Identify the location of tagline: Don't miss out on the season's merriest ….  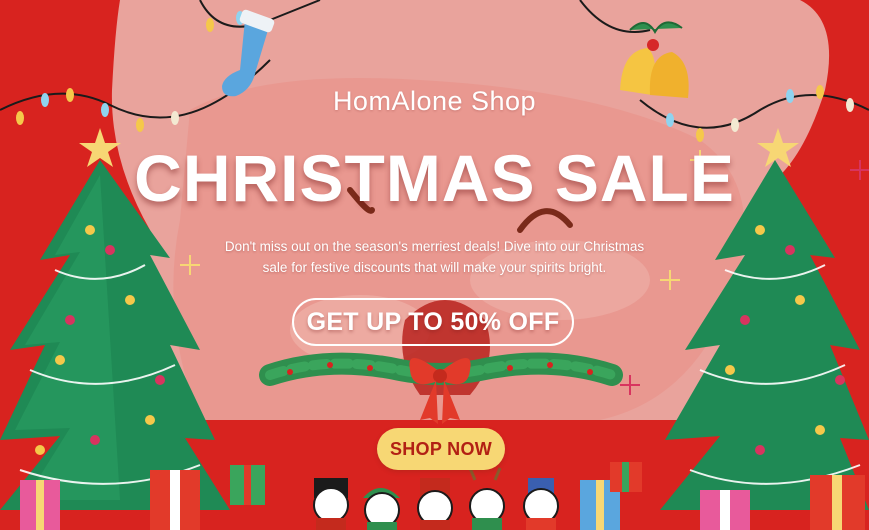
(434, 257).